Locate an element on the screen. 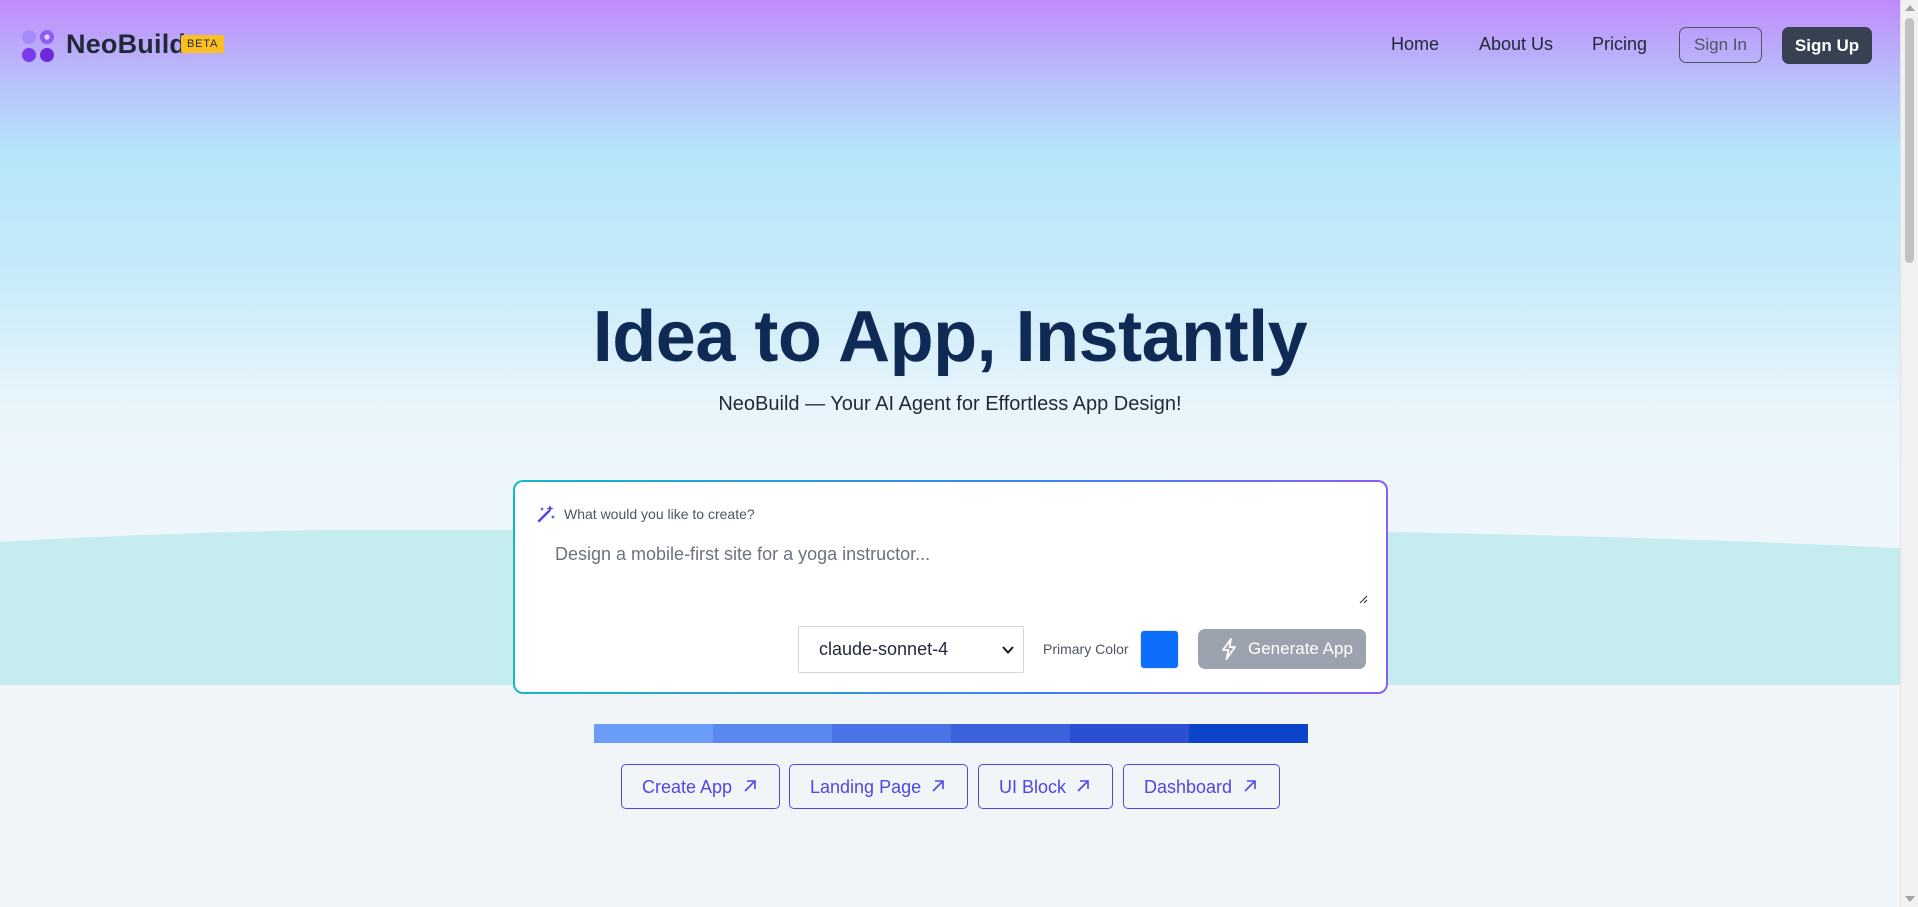  quick-ui-block-button: UI Block is located at coordinates (1045, 786).